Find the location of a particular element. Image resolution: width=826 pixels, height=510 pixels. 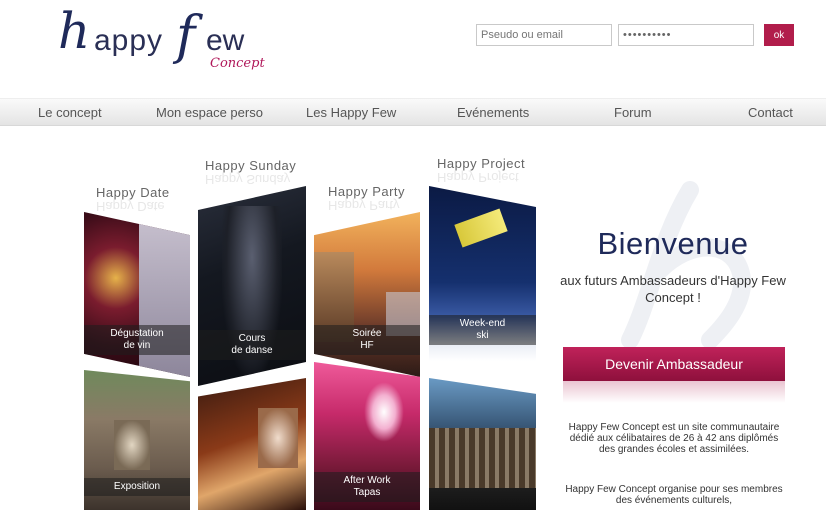

category-happy-project-reflection: Happy Project is located at coordinates (478, 177).